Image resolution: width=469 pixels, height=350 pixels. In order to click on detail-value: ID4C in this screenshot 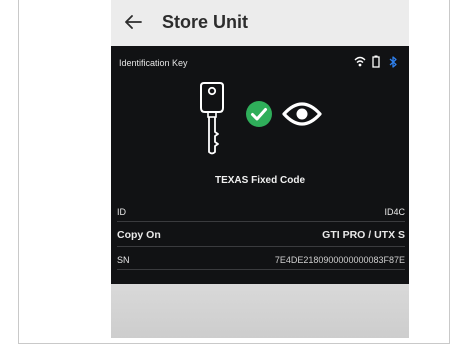, I will do `click(394, 212)`.